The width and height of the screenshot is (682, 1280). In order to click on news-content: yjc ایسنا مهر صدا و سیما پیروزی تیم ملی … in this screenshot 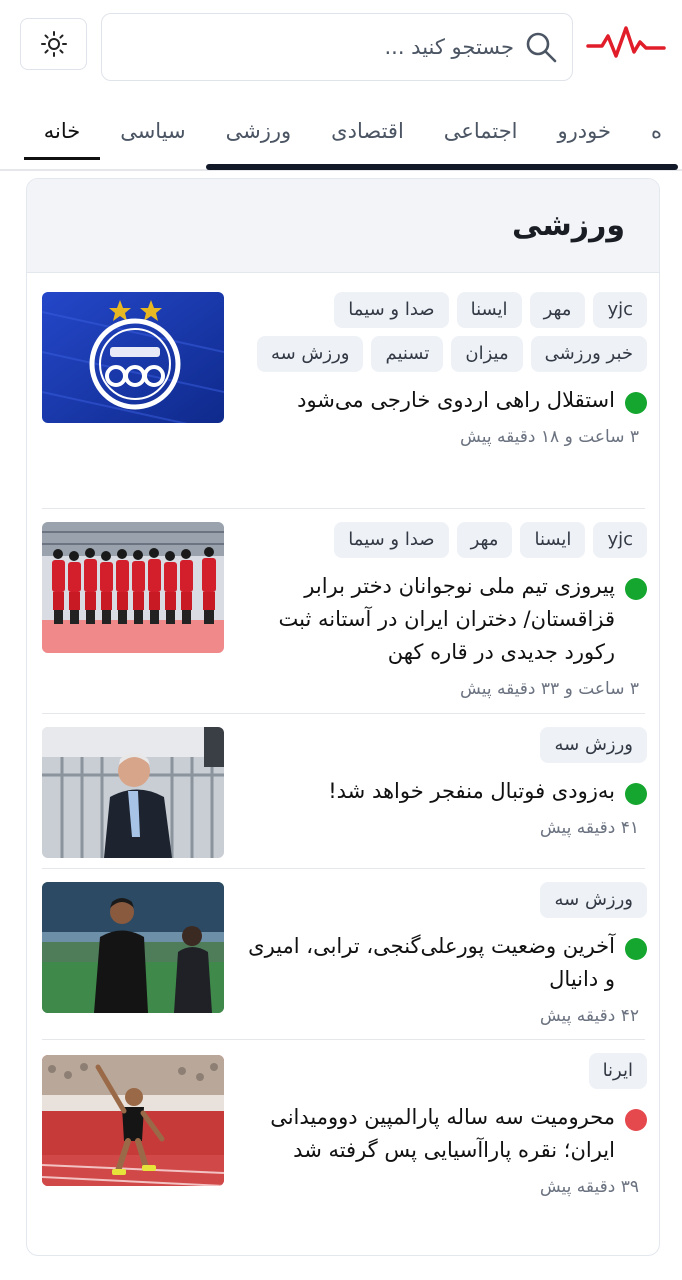, I will do `click(442, 610)`.